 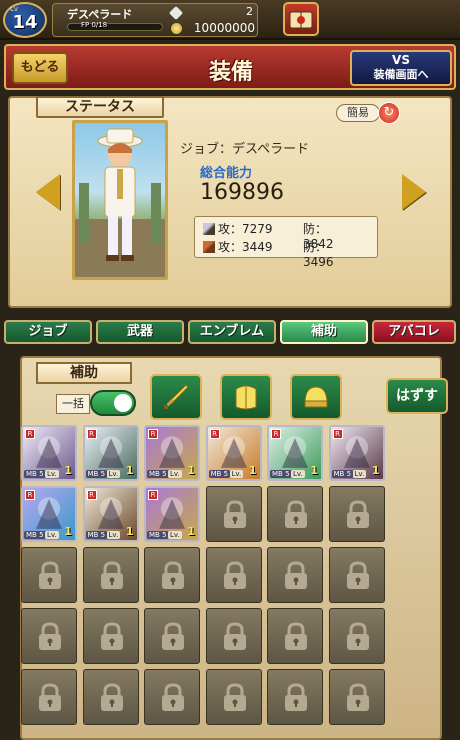 I want to click on back-button: もどる, so click(x=40, y=68).